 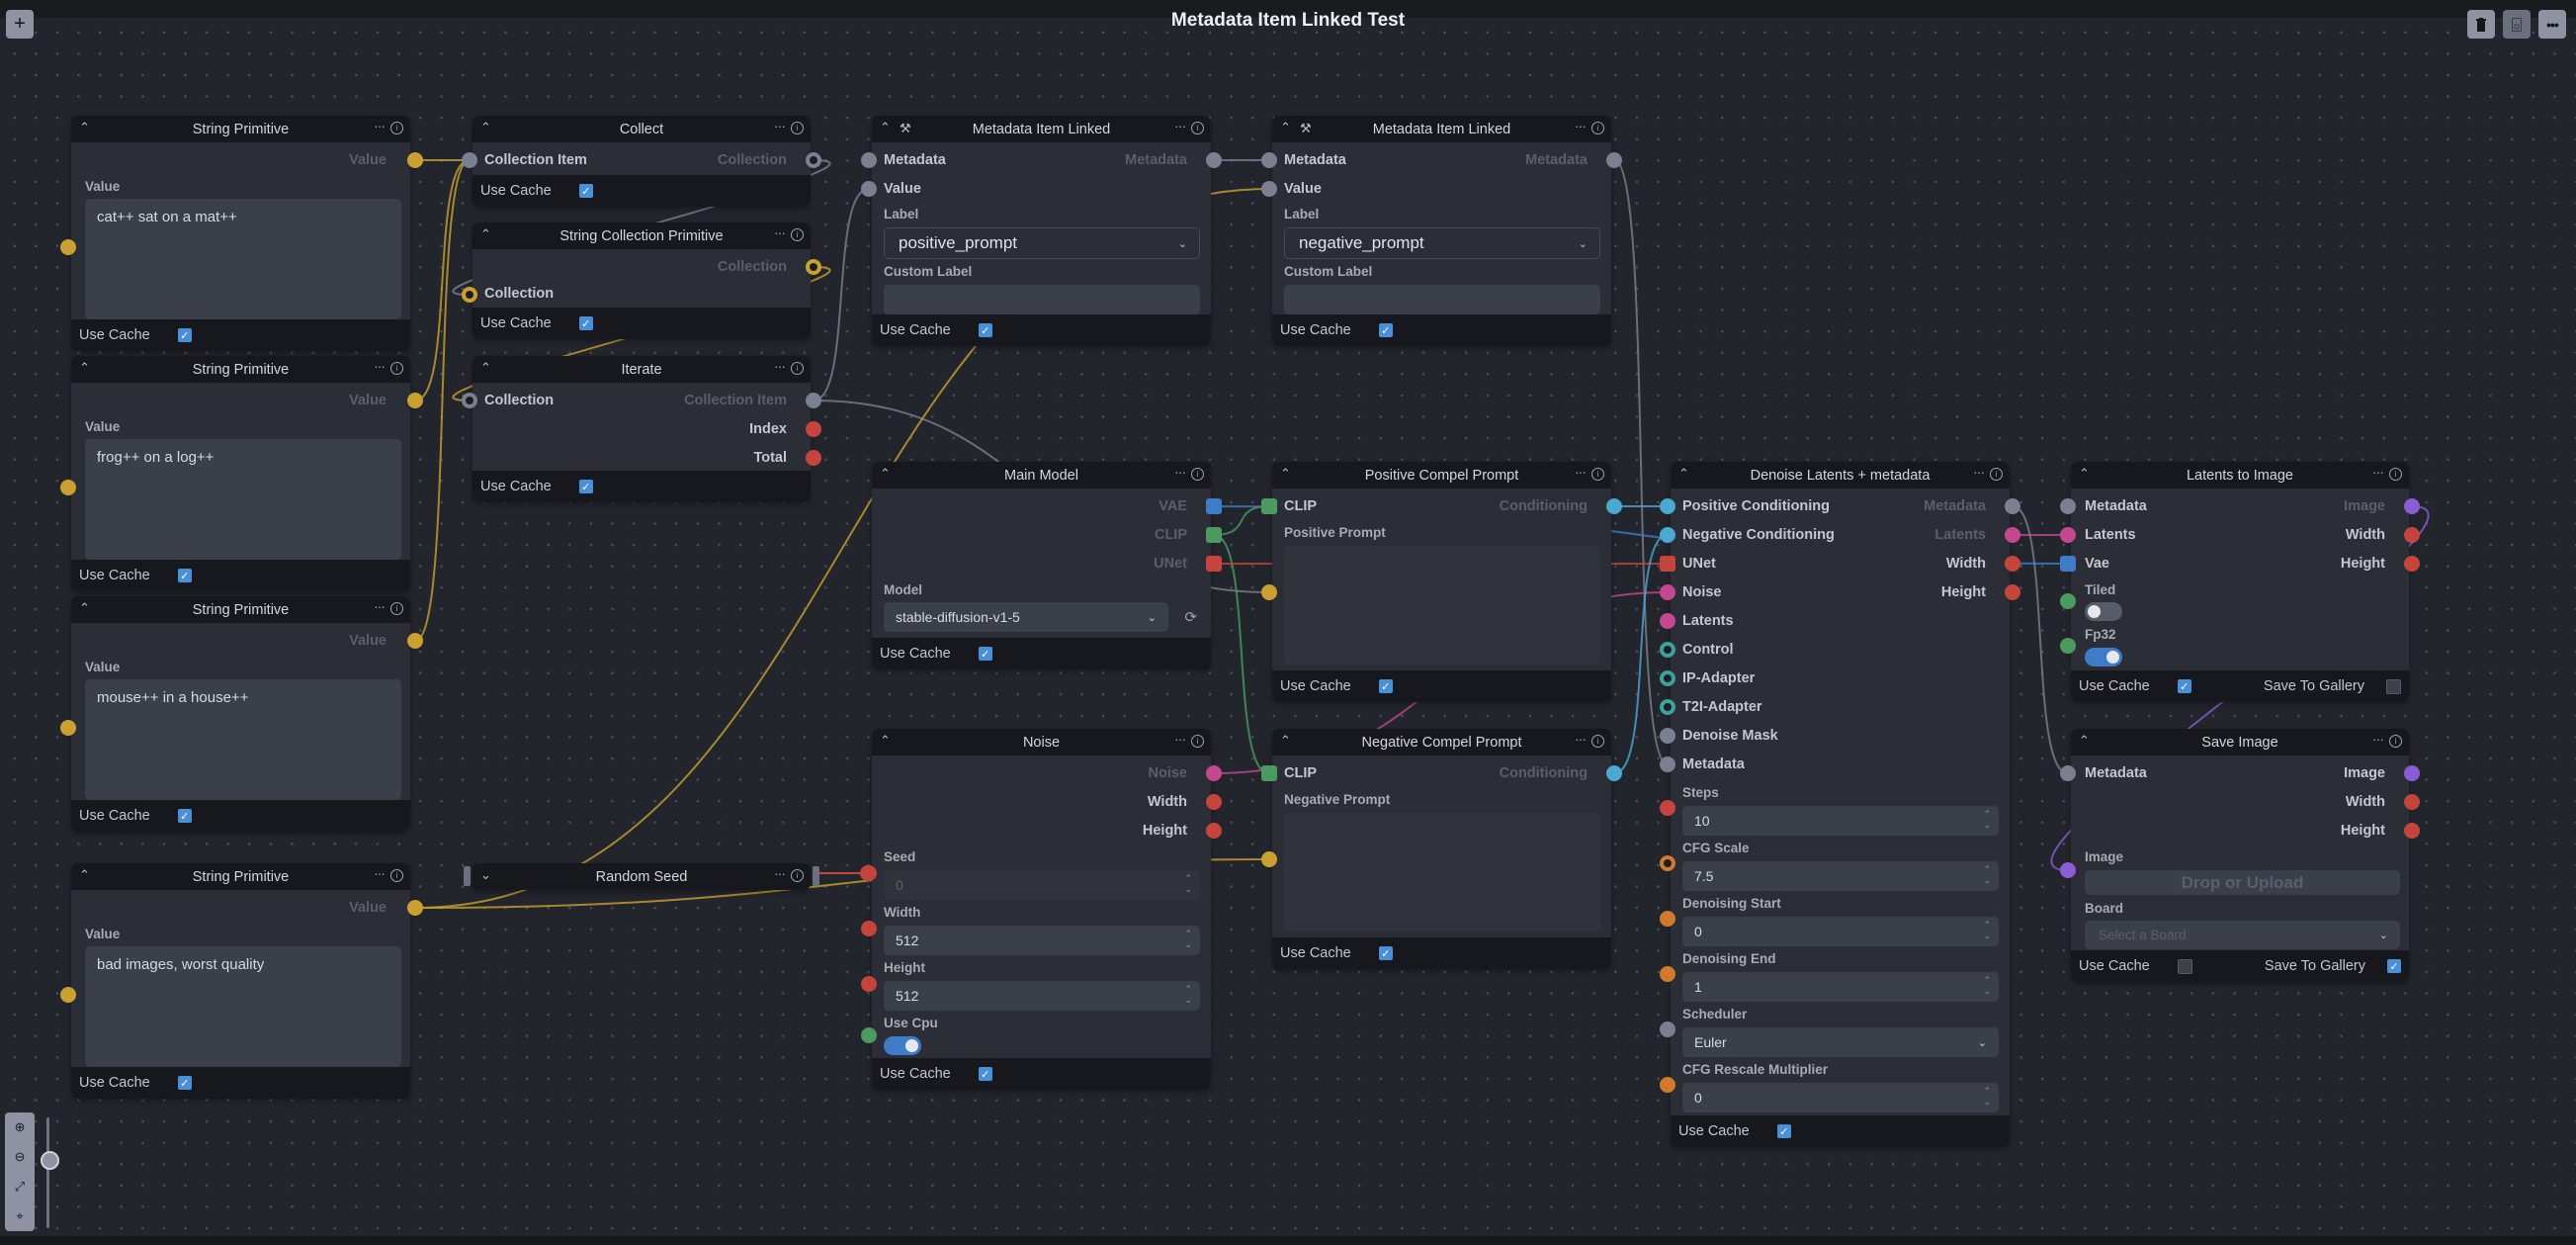 What do you see at coordinates (1026, 617) in the screenshot?
I see `model-select: stable-diffusion-v1-5 ⌄` at bounding box center [1026, 617].